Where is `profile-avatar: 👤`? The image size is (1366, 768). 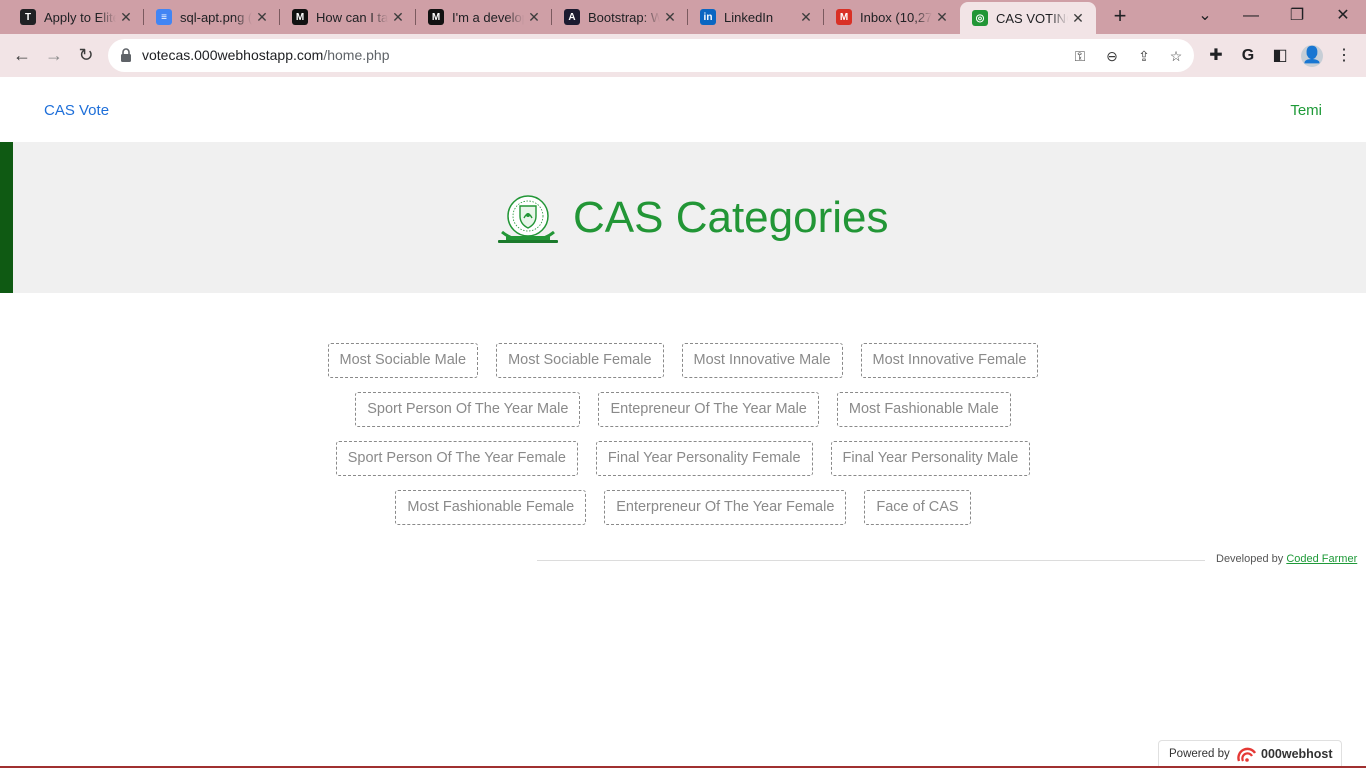 profile-avatar: 👤 is located at coordinates (1312, 56).